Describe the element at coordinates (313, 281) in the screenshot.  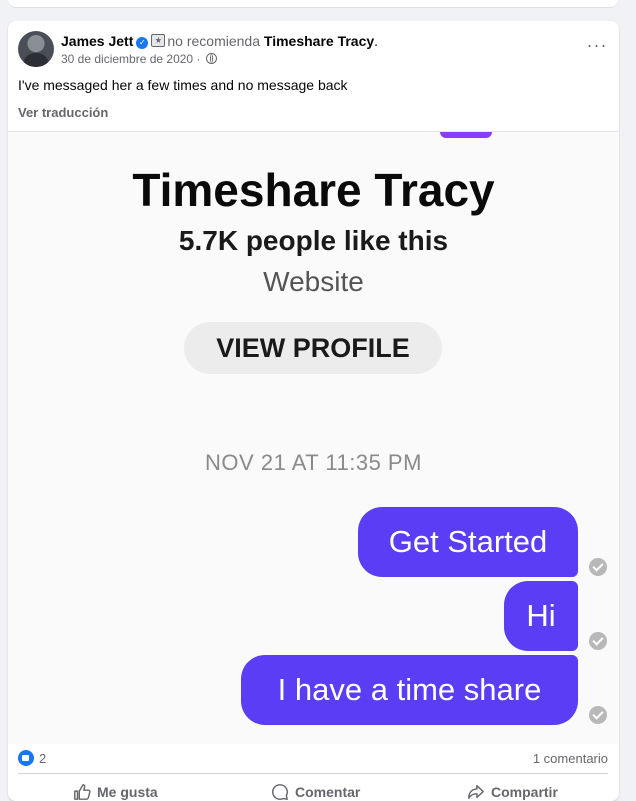
I see `screenshot-category: Website` at that location.